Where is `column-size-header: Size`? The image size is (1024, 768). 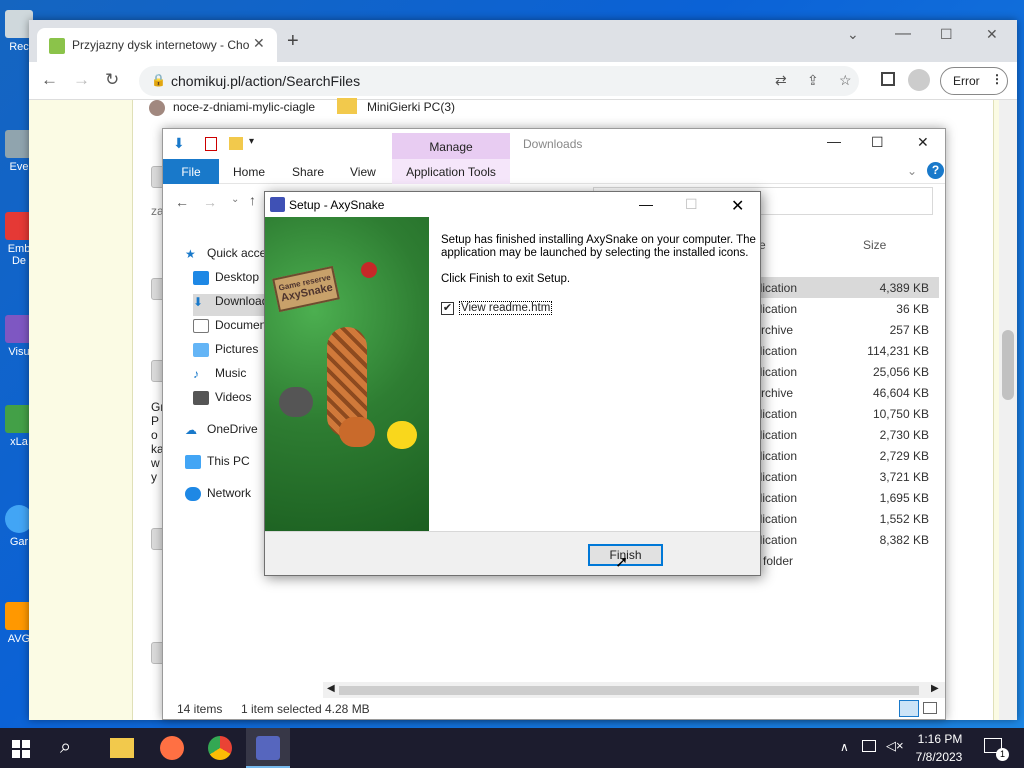
column-size-header: Size is located at coordinates (874, 245).